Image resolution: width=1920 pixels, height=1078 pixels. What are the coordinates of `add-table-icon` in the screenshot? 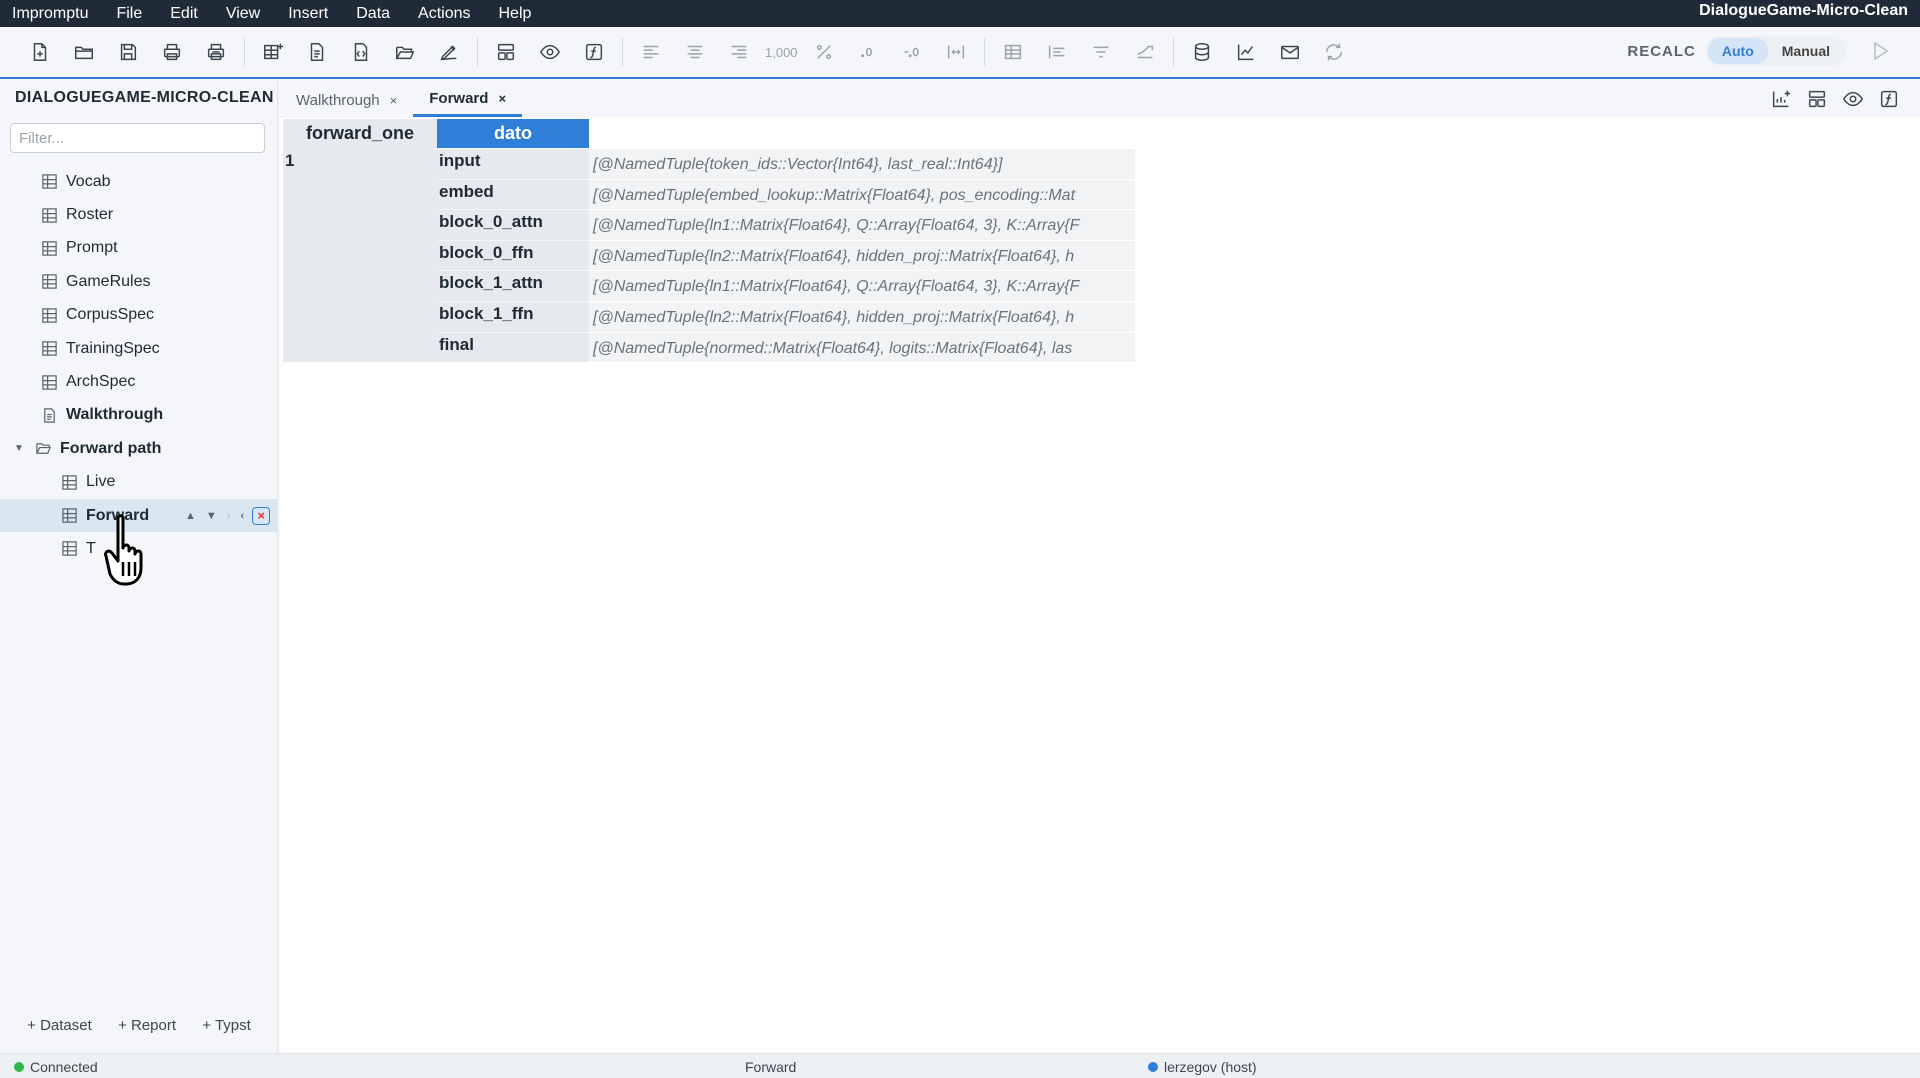 It's located at (273, 52).